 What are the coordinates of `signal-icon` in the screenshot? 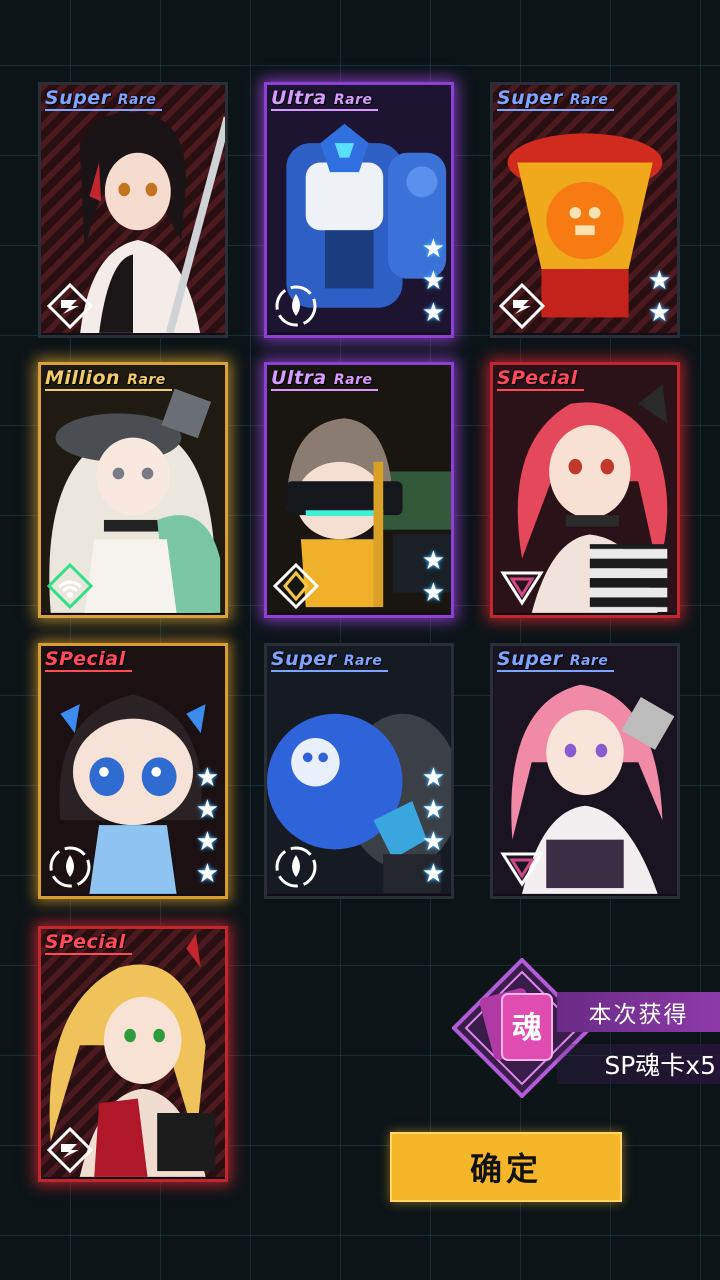 It's located at (70, 586).